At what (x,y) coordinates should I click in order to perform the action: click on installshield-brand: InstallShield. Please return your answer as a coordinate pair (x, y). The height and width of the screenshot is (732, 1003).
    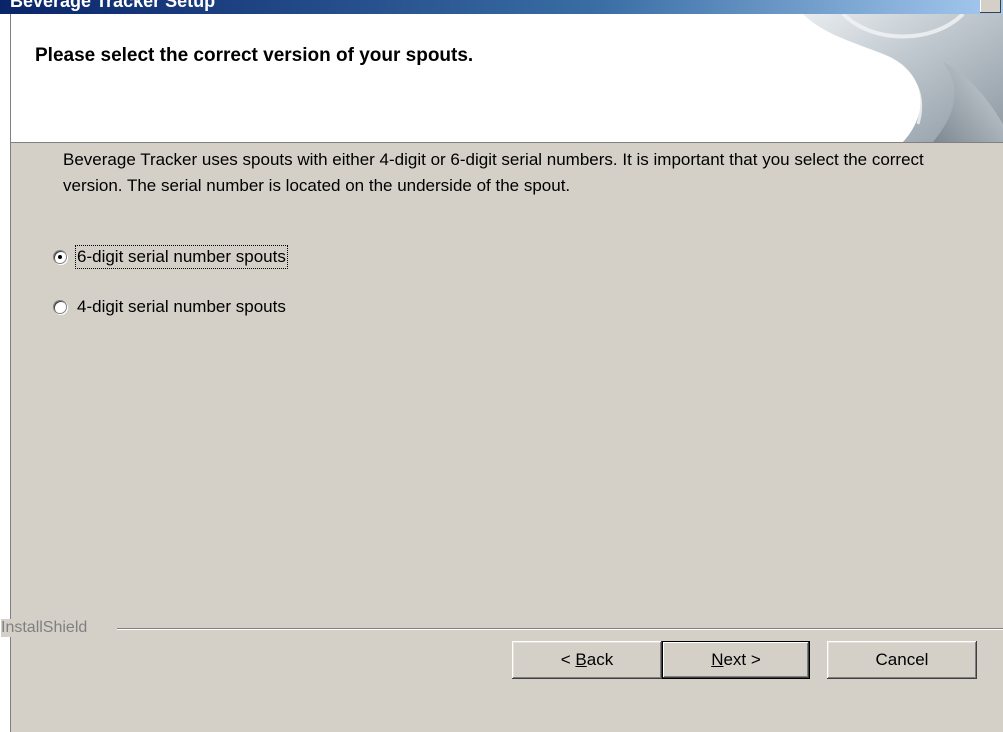
    Looking at the image, I should click on (47, 628).